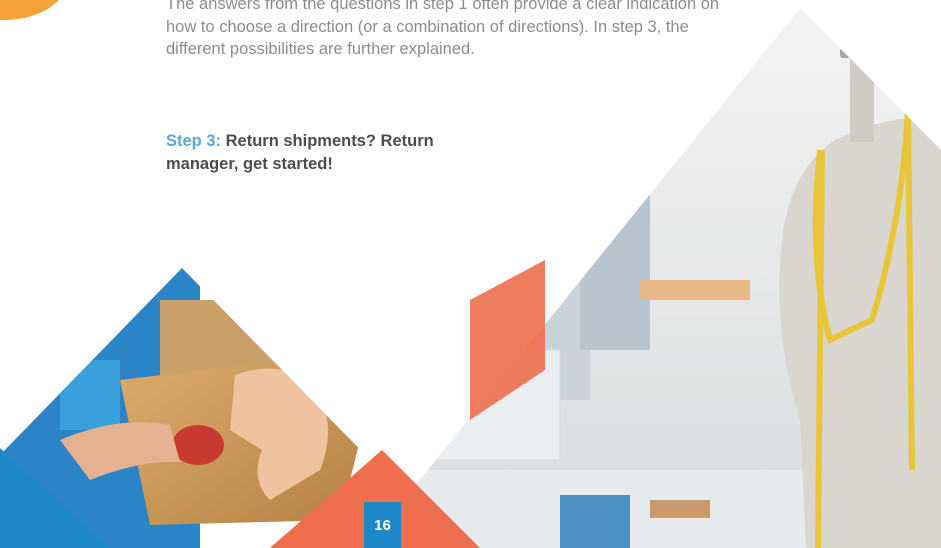 The height and width of the screenshot is (548, 941). I want to click on page-number: 16, so click(382, 525).